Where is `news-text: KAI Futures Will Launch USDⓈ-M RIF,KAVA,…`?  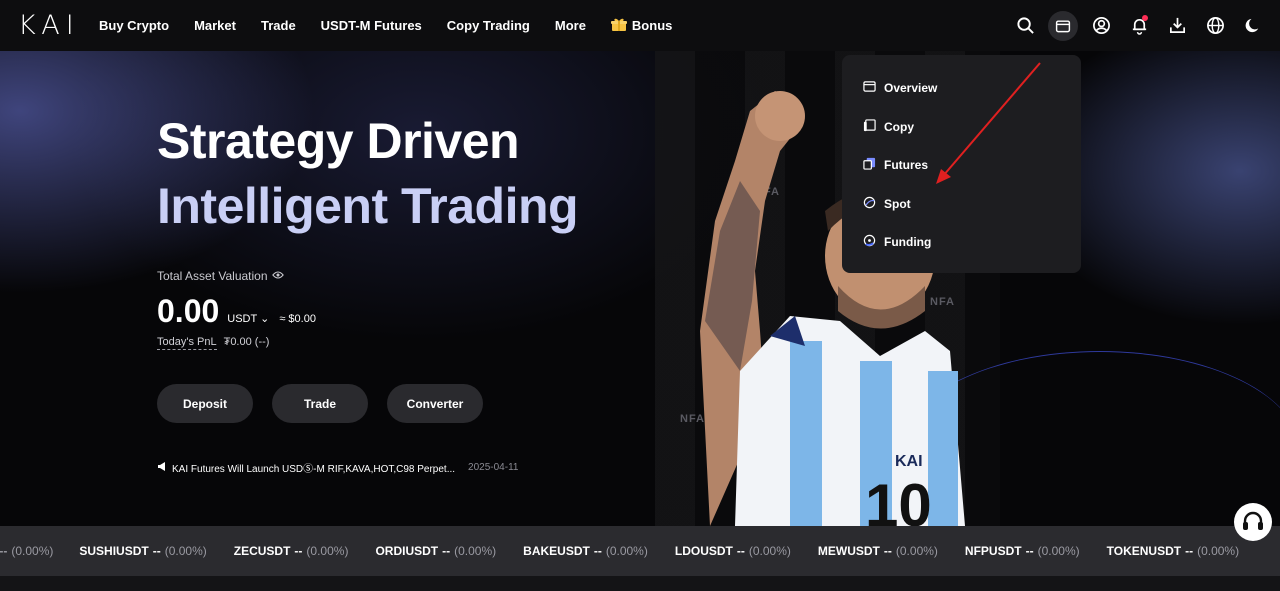 news-text: KAI Futures Will Launch USDⓈ-M RIF,KAVA,… is located at coordinates (314, 469).